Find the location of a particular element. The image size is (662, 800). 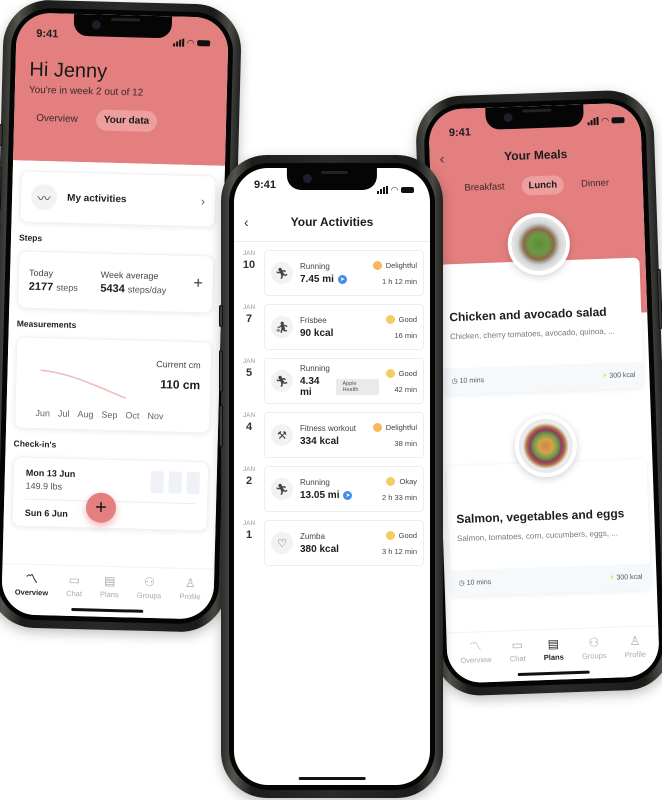

activity-name: Fitness workout is located at coordinates (328, 428).